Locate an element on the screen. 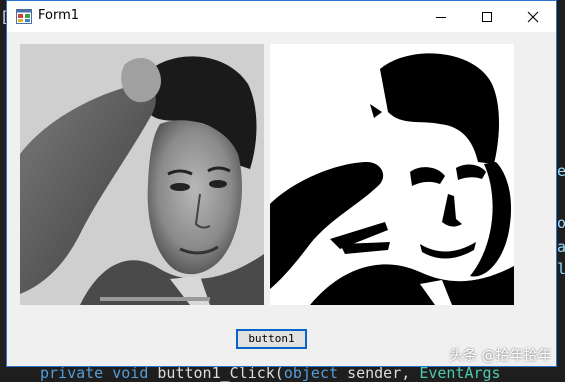 This screenshot has height=382, width=565. ide-right-edge-text: l is located at coordinates (561, 269).